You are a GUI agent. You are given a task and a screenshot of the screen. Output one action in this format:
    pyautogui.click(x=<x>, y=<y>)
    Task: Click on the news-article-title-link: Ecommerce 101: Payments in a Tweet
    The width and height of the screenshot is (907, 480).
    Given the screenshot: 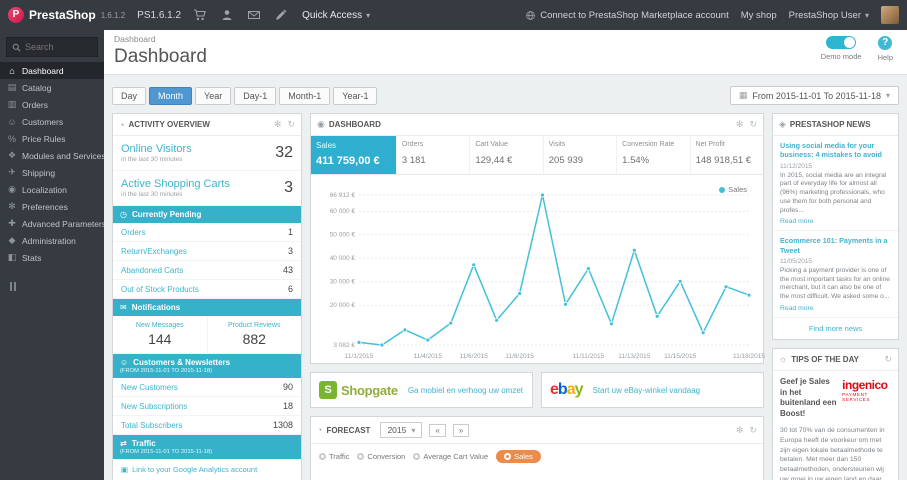 What is the action you would take?
    pyautogui.click(x=835, y=245)
    